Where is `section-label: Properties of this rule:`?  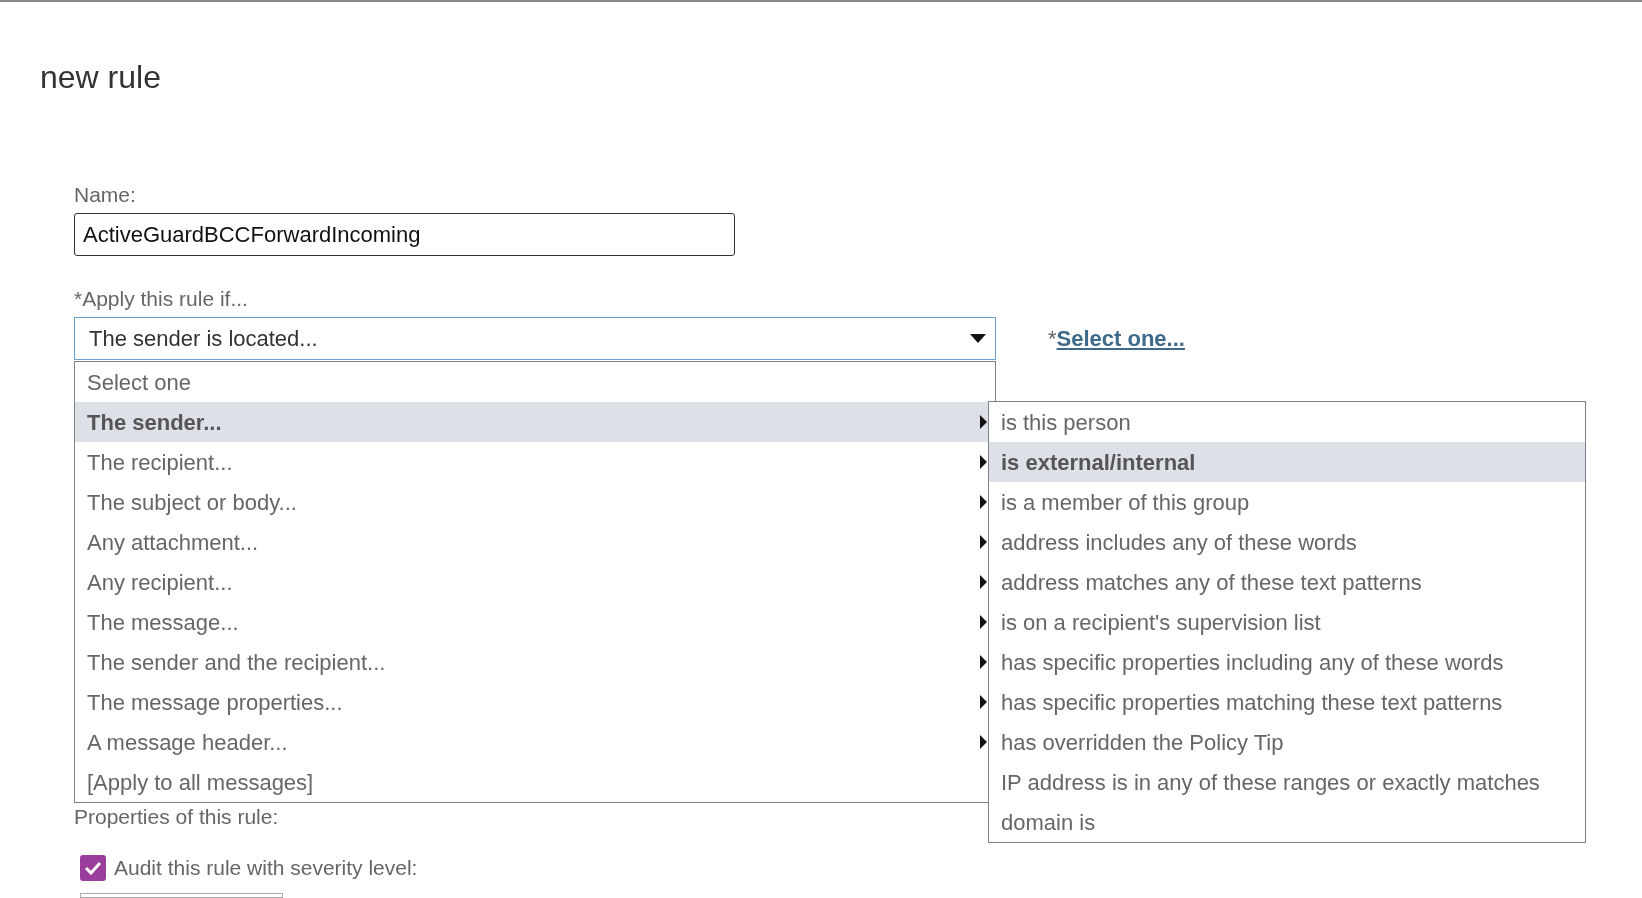 section-label: Properties of this rule: is located at coordinates (176, 817).